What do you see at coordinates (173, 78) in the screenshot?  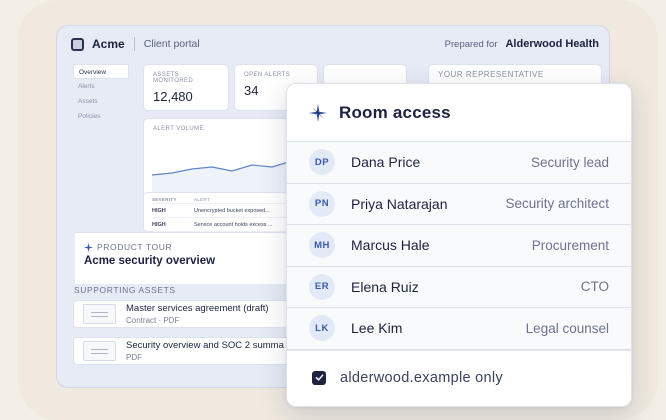 I see `stat-label: ASSETS MONITORED` at bounding box center [173, 78].